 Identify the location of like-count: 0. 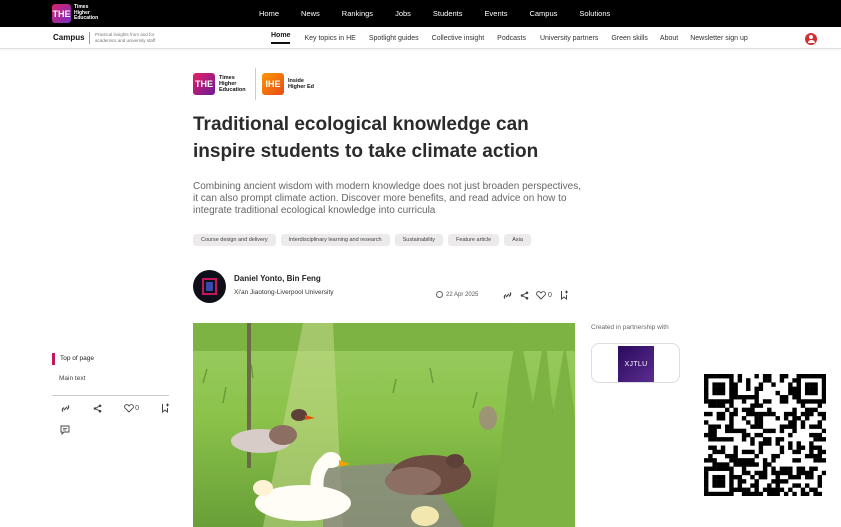
(550, 295).